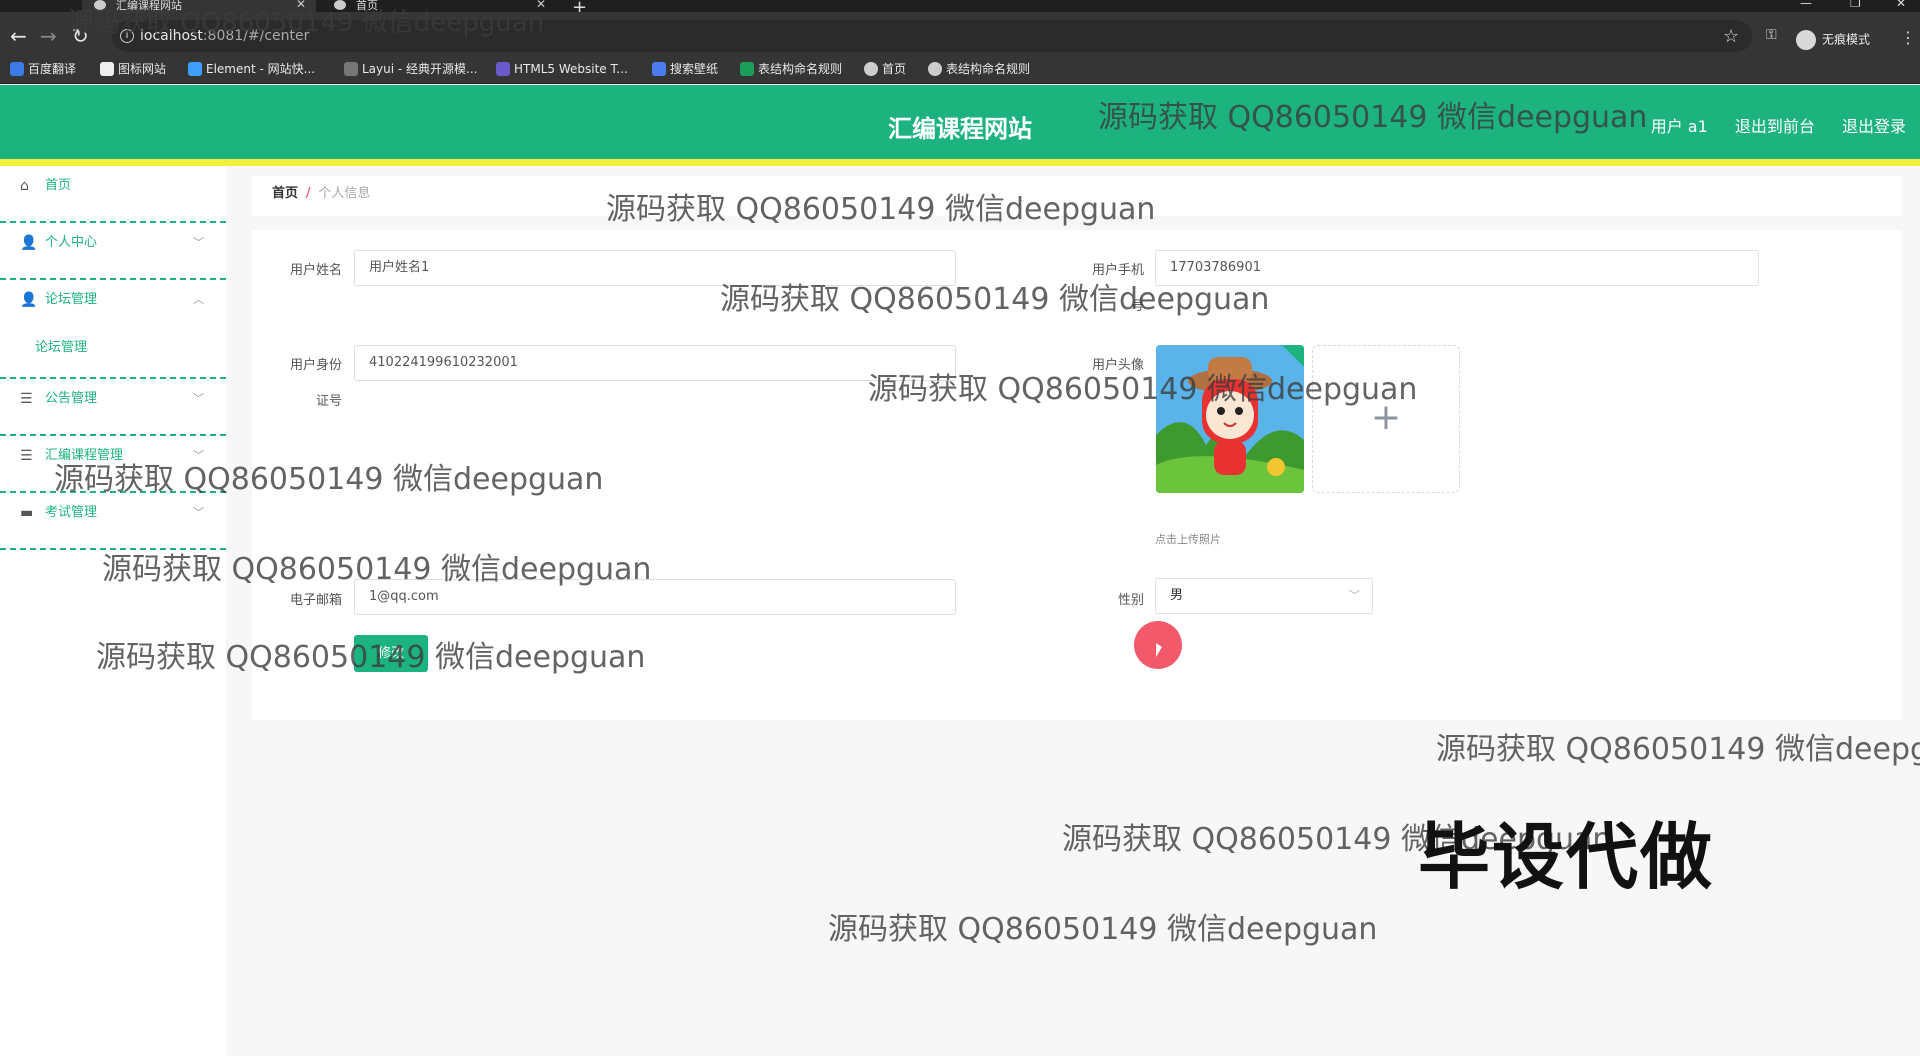  I want to click on avatar-image, so click(1230, 419).